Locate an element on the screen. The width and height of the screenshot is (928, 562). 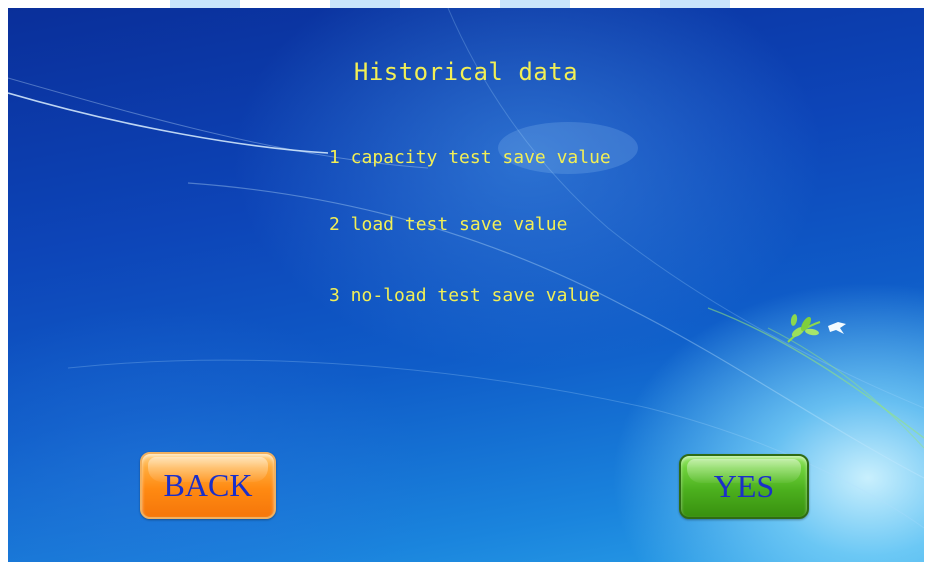
back-button-label: BACK is located at coordinates (208, 485).